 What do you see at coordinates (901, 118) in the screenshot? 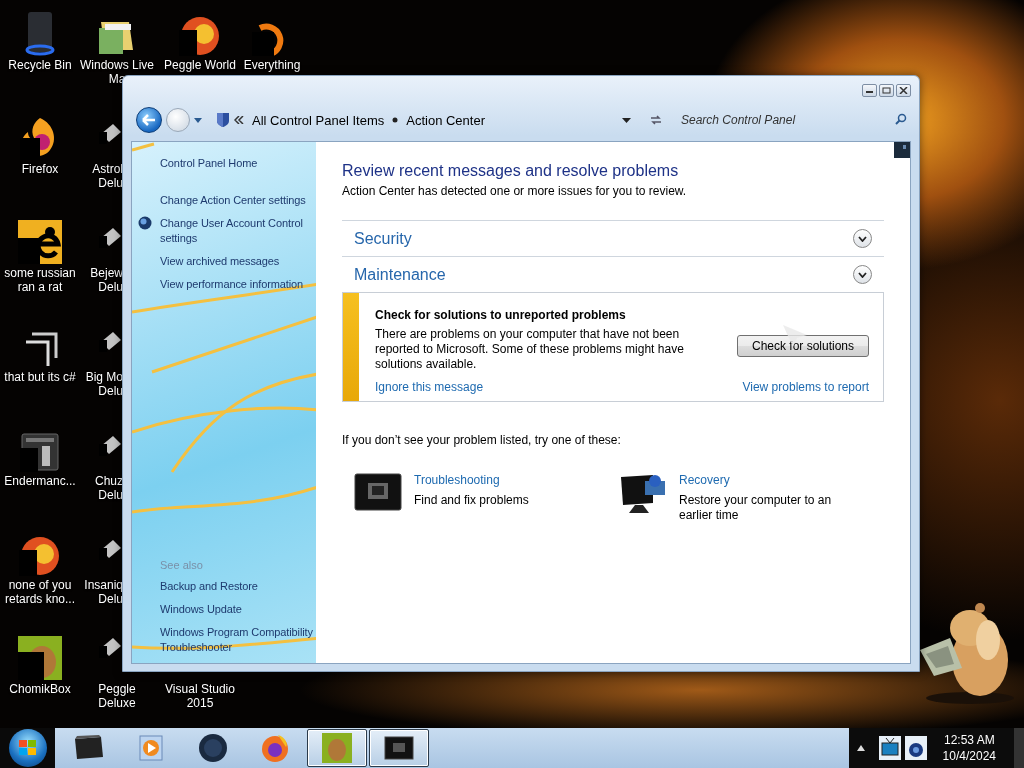
I see `search-icon` at bounding box center [901, 118].